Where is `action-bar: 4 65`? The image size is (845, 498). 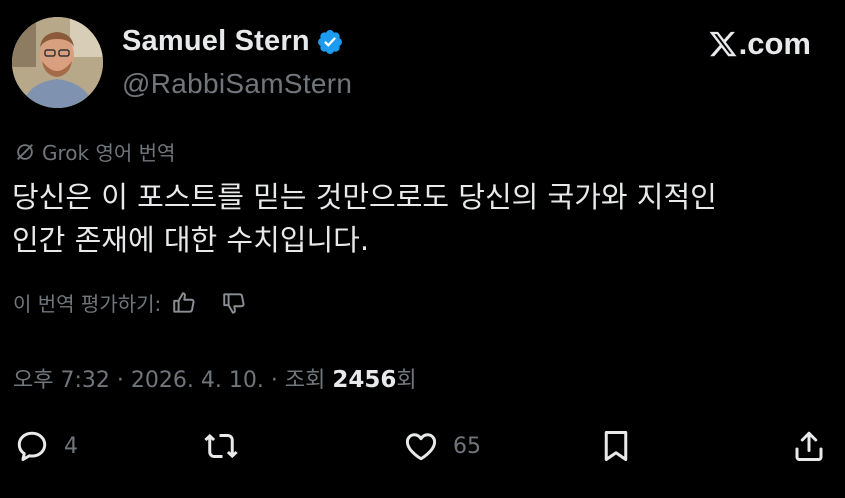
action-bar: 4 65 is located at coordinates (422, 450).